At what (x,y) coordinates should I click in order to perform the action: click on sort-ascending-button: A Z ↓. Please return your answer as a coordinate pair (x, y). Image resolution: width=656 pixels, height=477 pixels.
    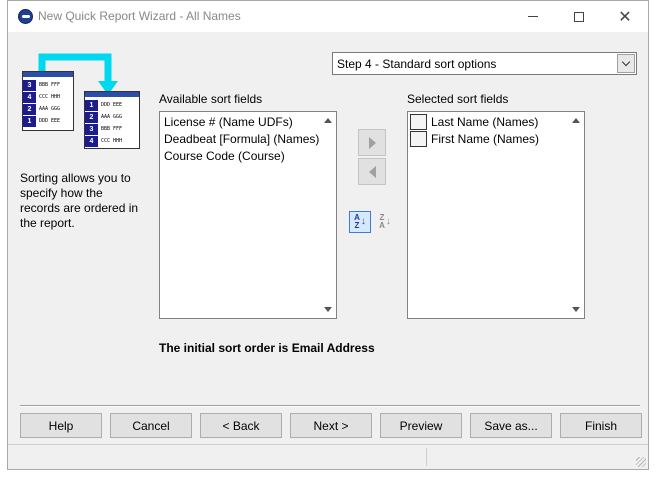
    Looking at the image, I should click on (360, 222).